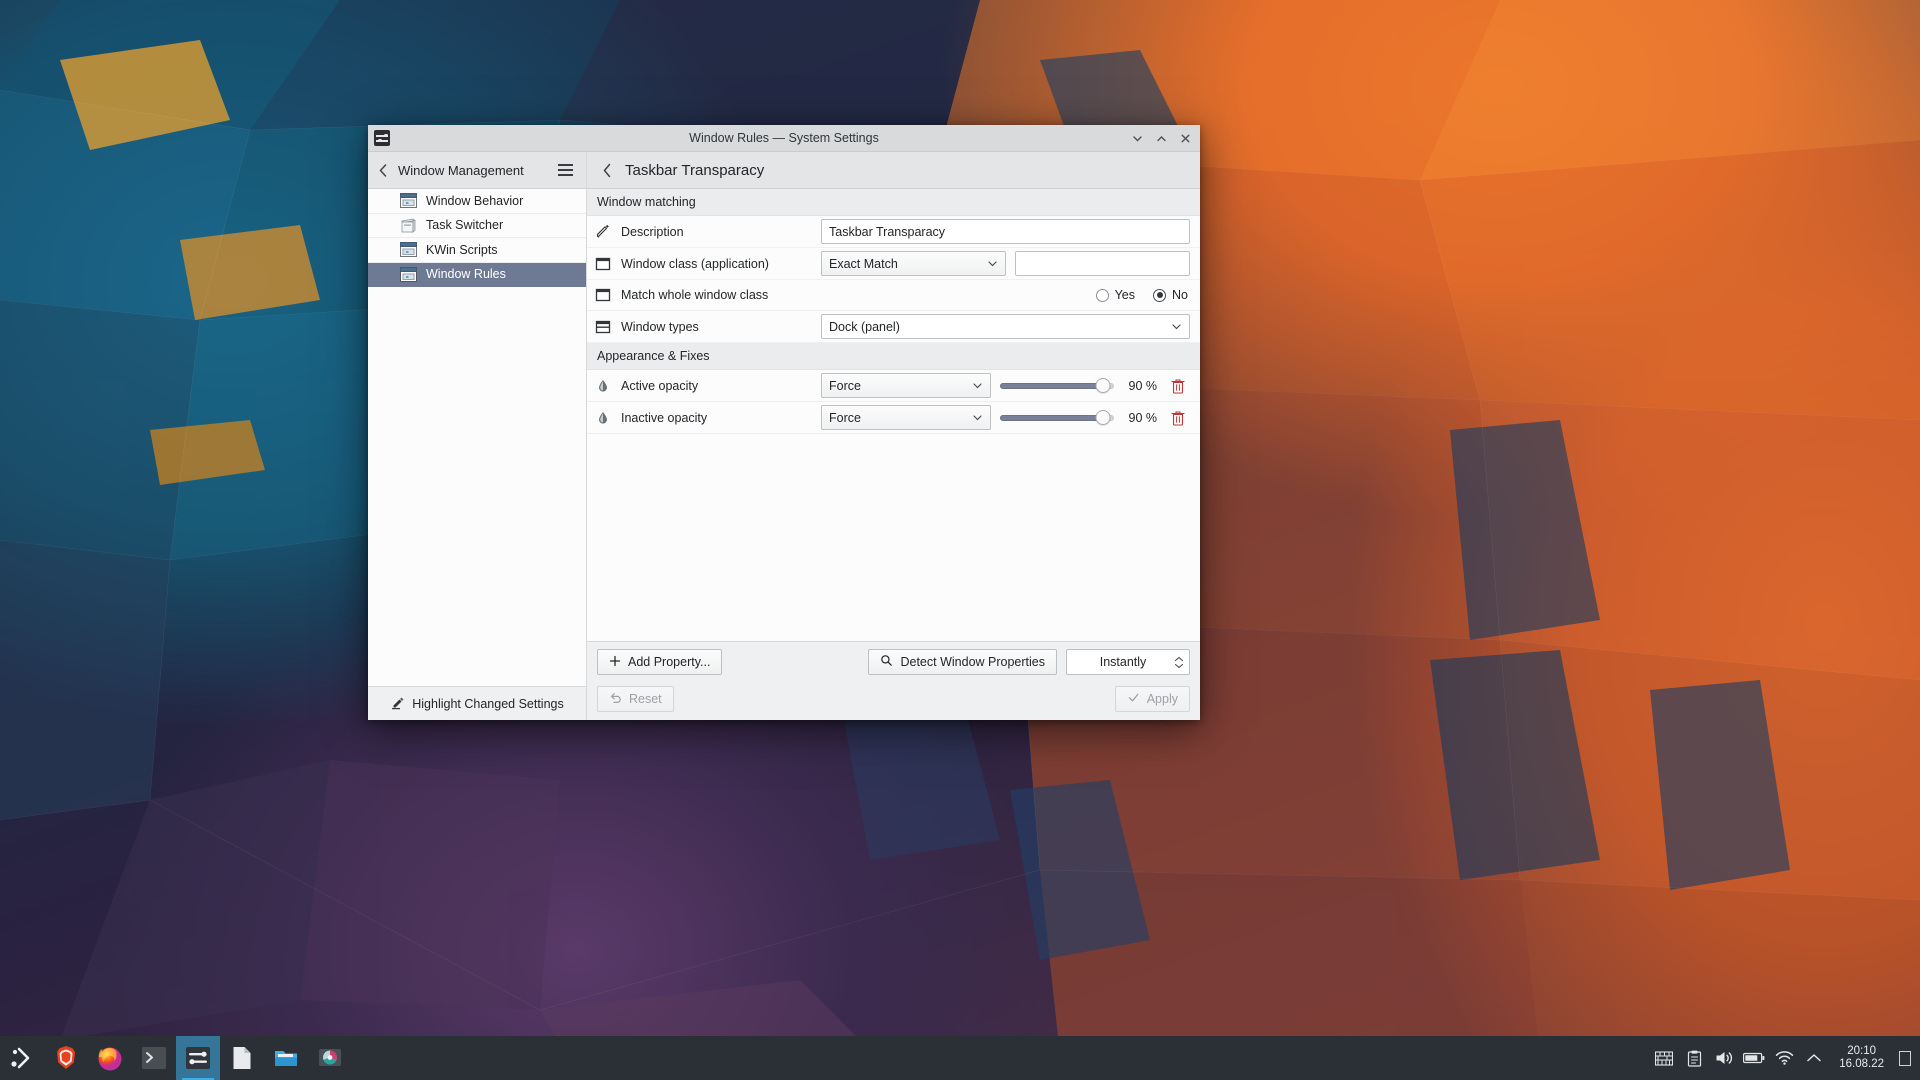 The height and width of the screenshot is (1080, 1920). What do you see at coordinates (408, 201) in the screenshot?
I see `window-behavior-icon` at bounding box center [408, 201].